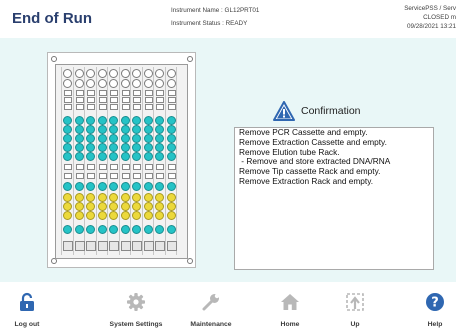  I want to click on page-title: End of Run, so click(52, 18).